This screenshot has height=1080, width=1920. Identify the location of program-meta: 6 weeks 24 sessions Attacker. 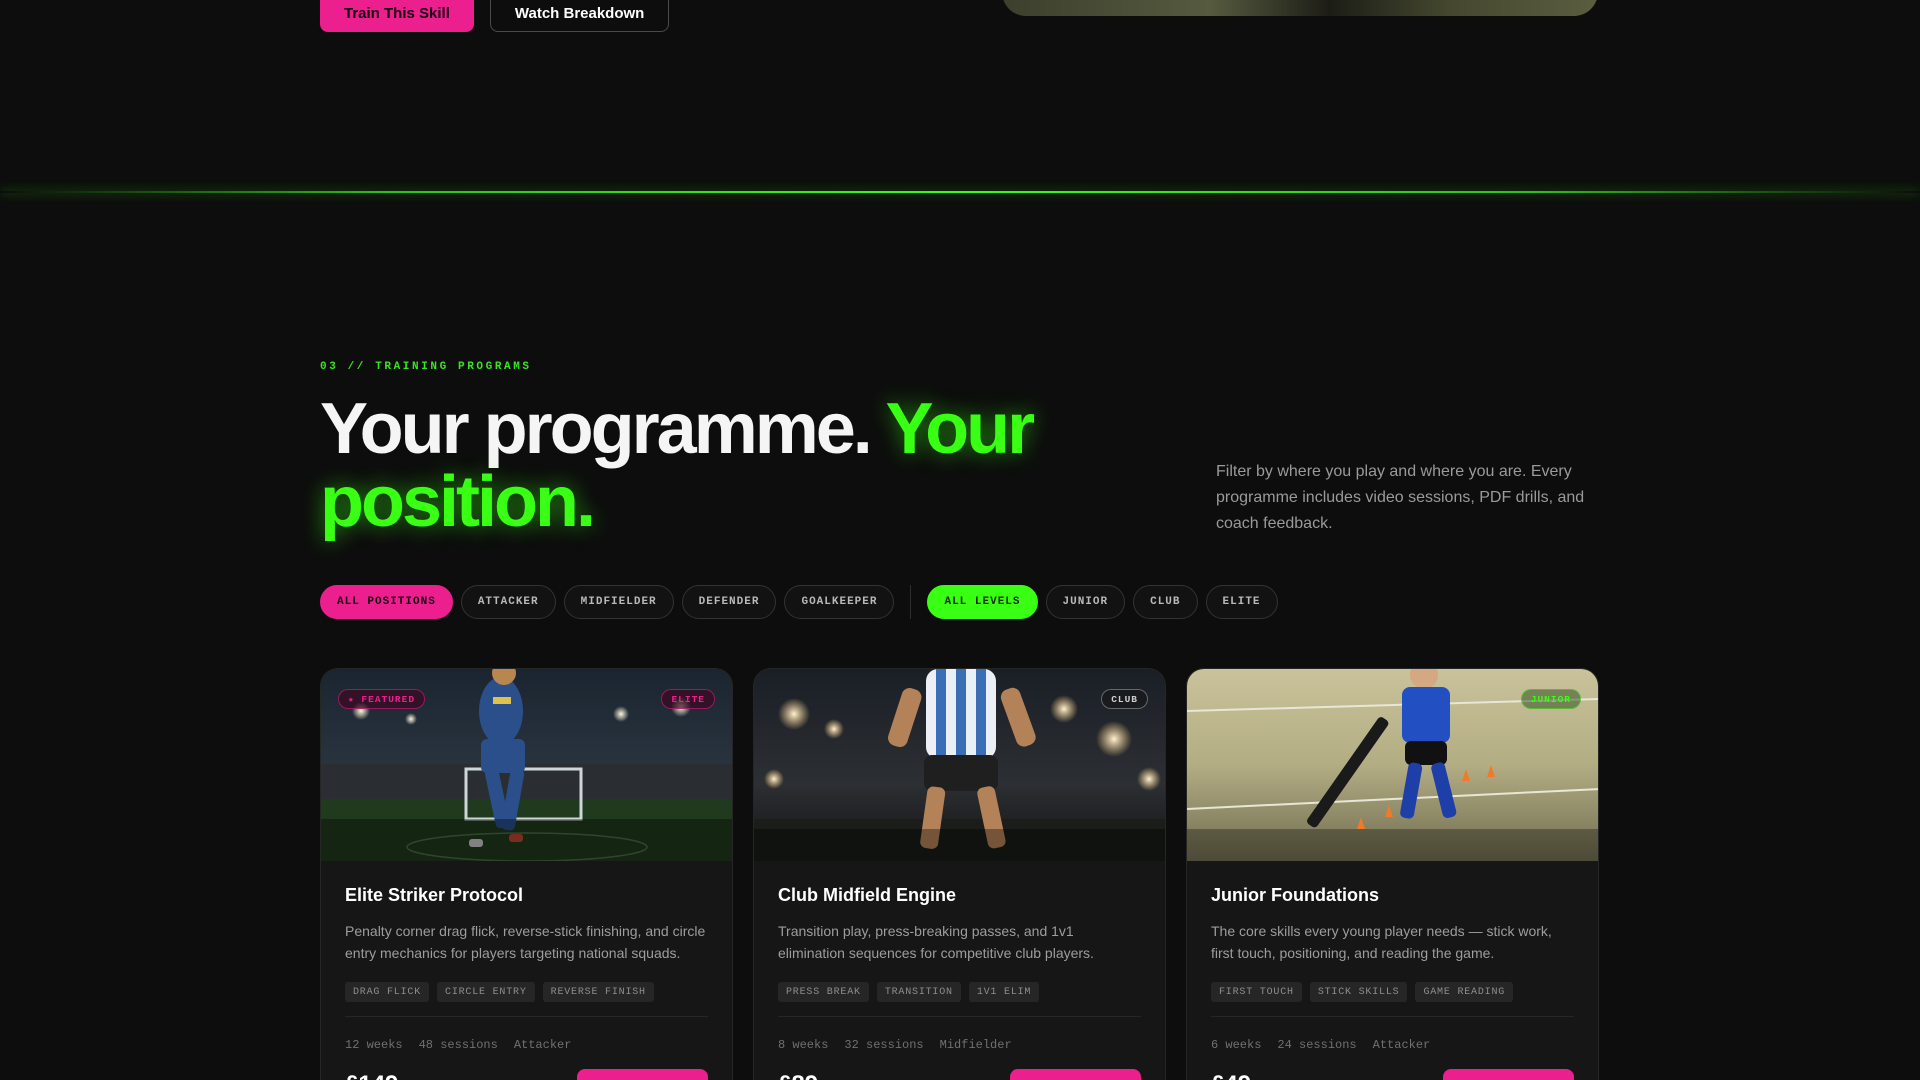
(1392, 1045).